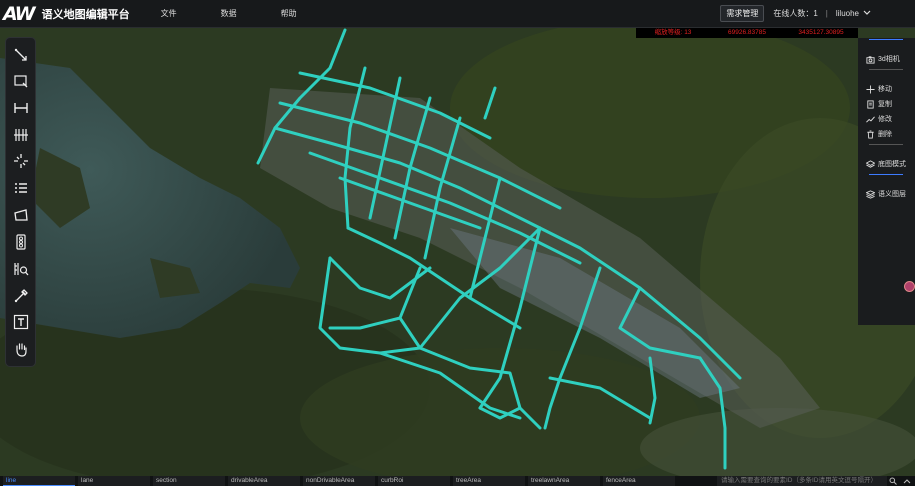  I want to click on tab-treelawn-area: treelawnArea, so click(564, 481).